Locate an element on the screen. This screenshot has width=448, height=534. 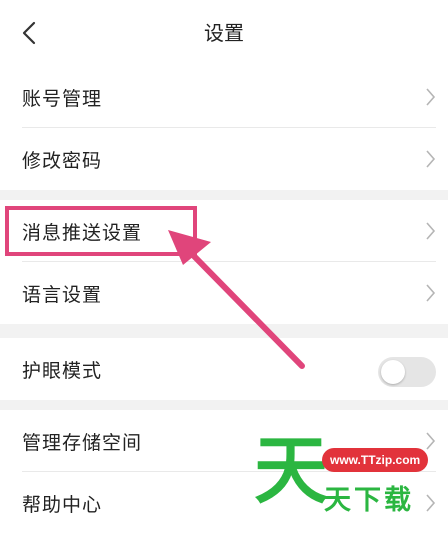
chevron-left-icon is located at coordinates (29, 33).